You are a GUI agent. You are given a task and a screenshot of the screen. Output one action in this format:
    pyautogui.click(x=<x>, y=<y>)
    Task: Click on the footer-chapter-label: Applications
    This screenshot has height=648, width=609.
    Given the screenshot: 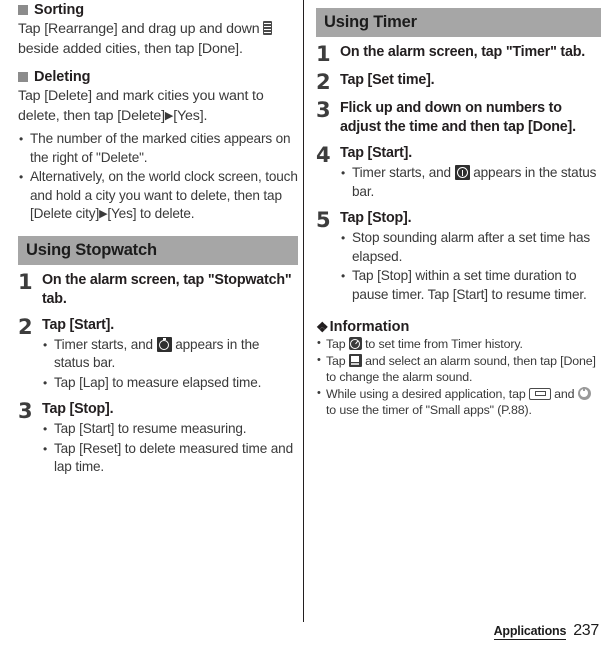 What is the action you would take?
    pyautogui.click(x=530, y=632)
    